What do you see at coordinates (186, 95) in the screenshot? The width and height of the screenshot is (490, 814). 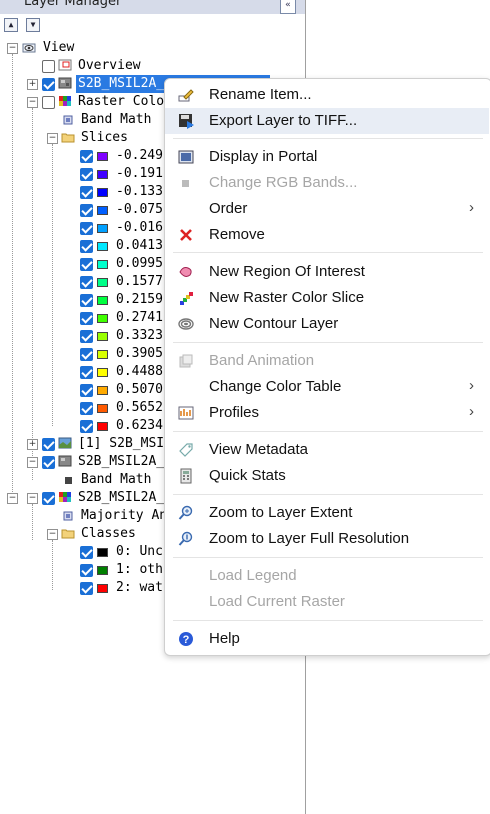 I see `rename-icon` at bounding box center [186, 95].